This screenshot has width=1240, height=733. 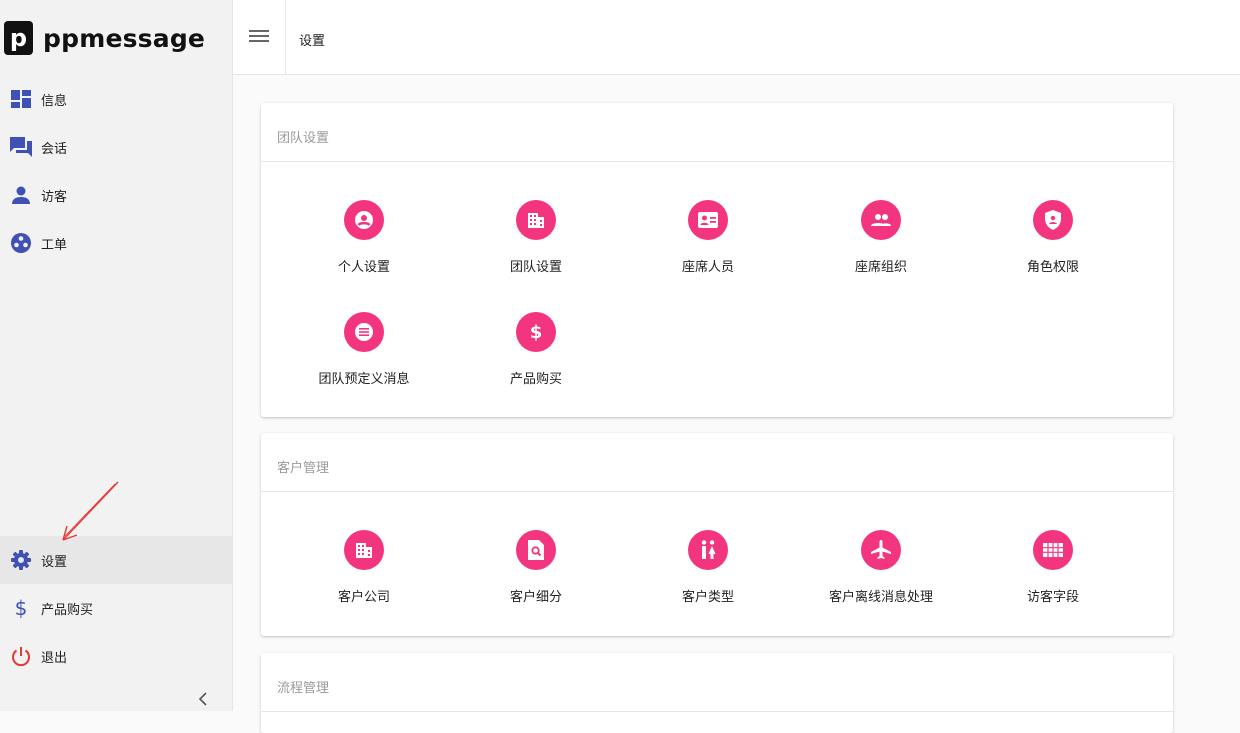 I want to click on sidebar-item-tickets: 工单, so click(x=116, y=243).